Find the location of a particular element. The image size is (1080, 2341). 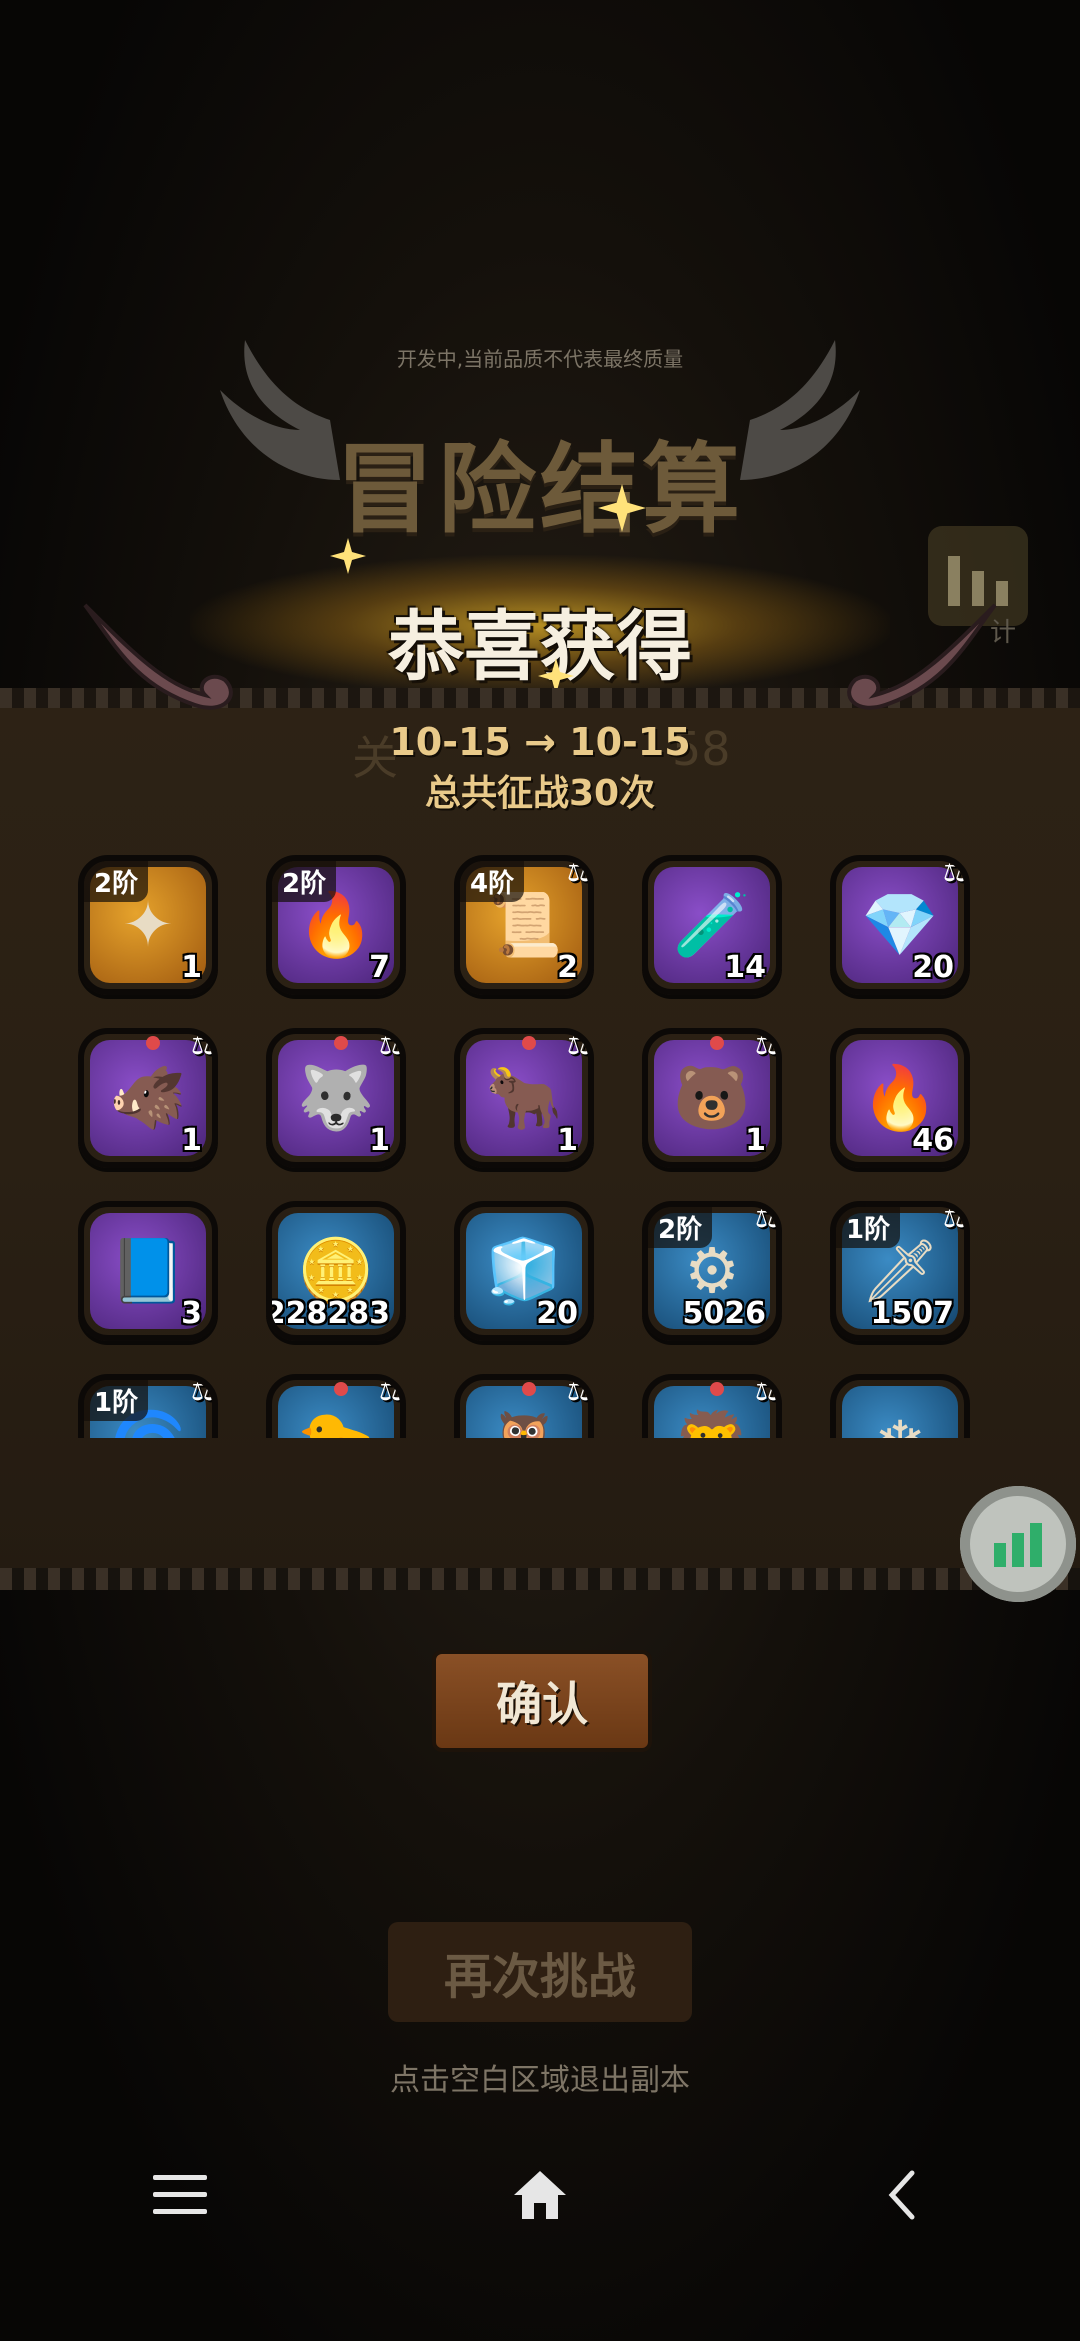

reward-item: 🔥 2阶 7 is located at coordinates (336, 925).